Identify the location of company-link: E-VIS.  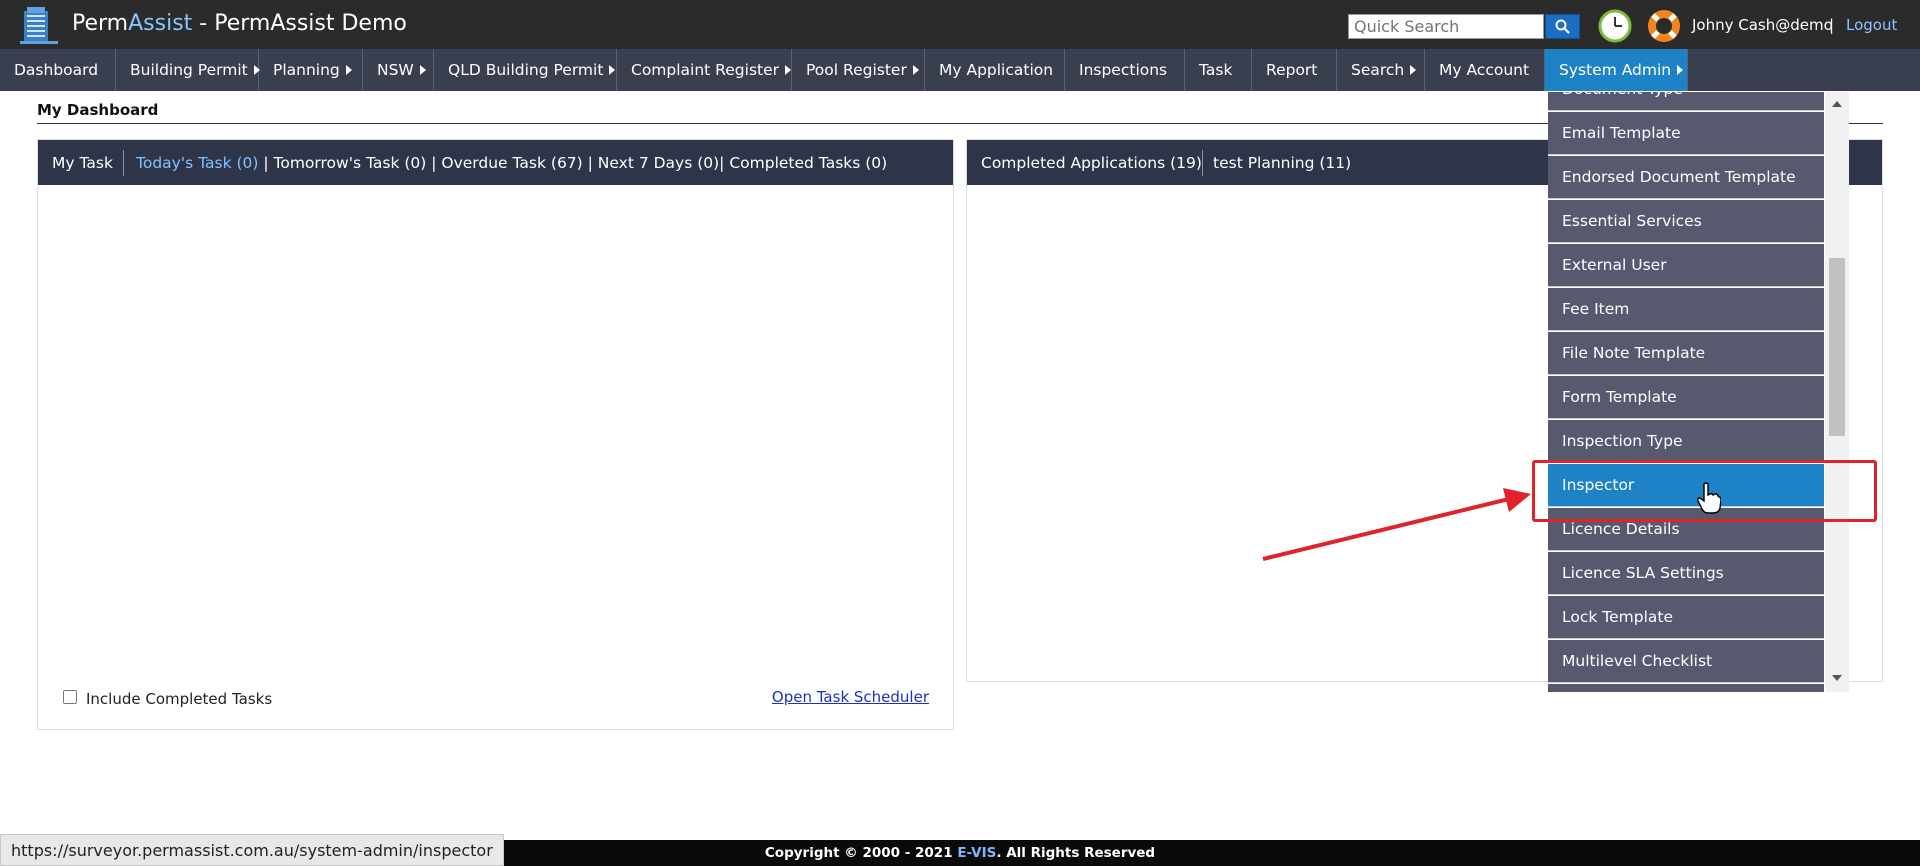
(976, 853).